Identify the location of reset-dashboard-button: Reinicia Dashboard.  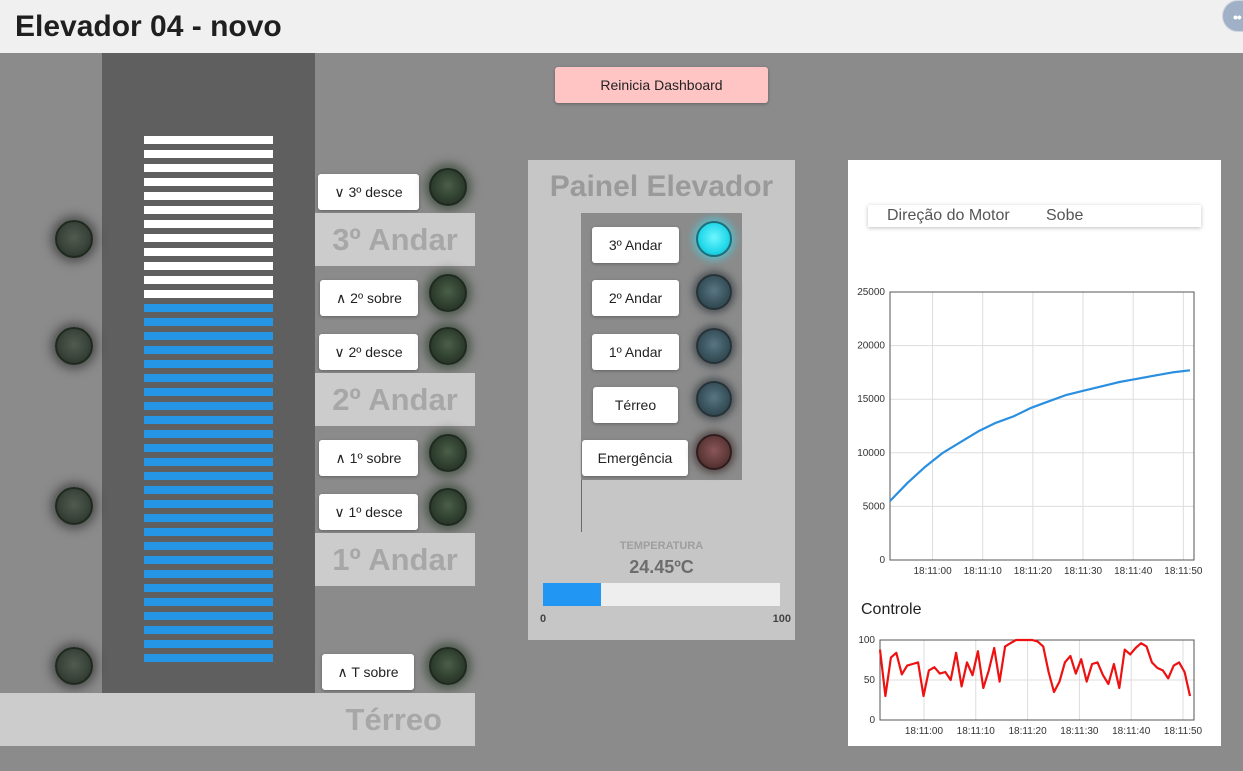
(661, 85).